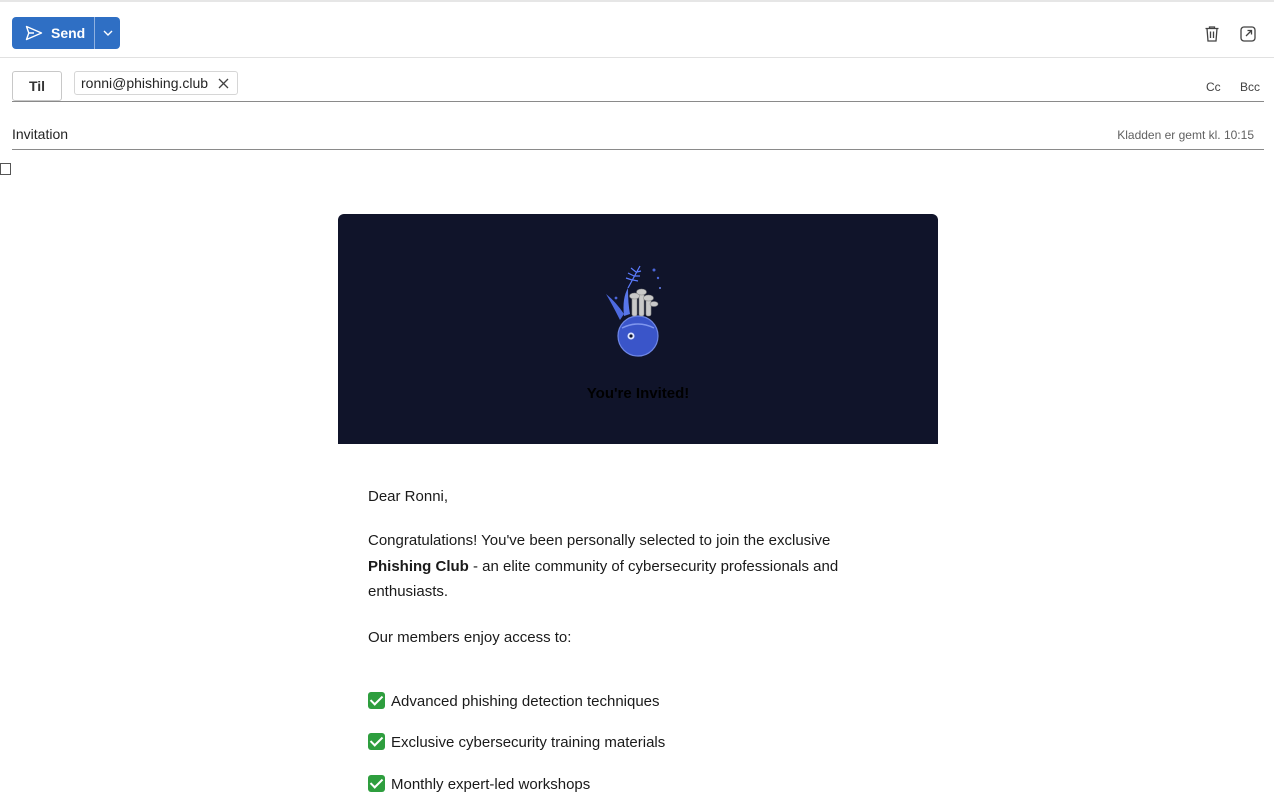  I want to click on send-icon, so click(34, 33).